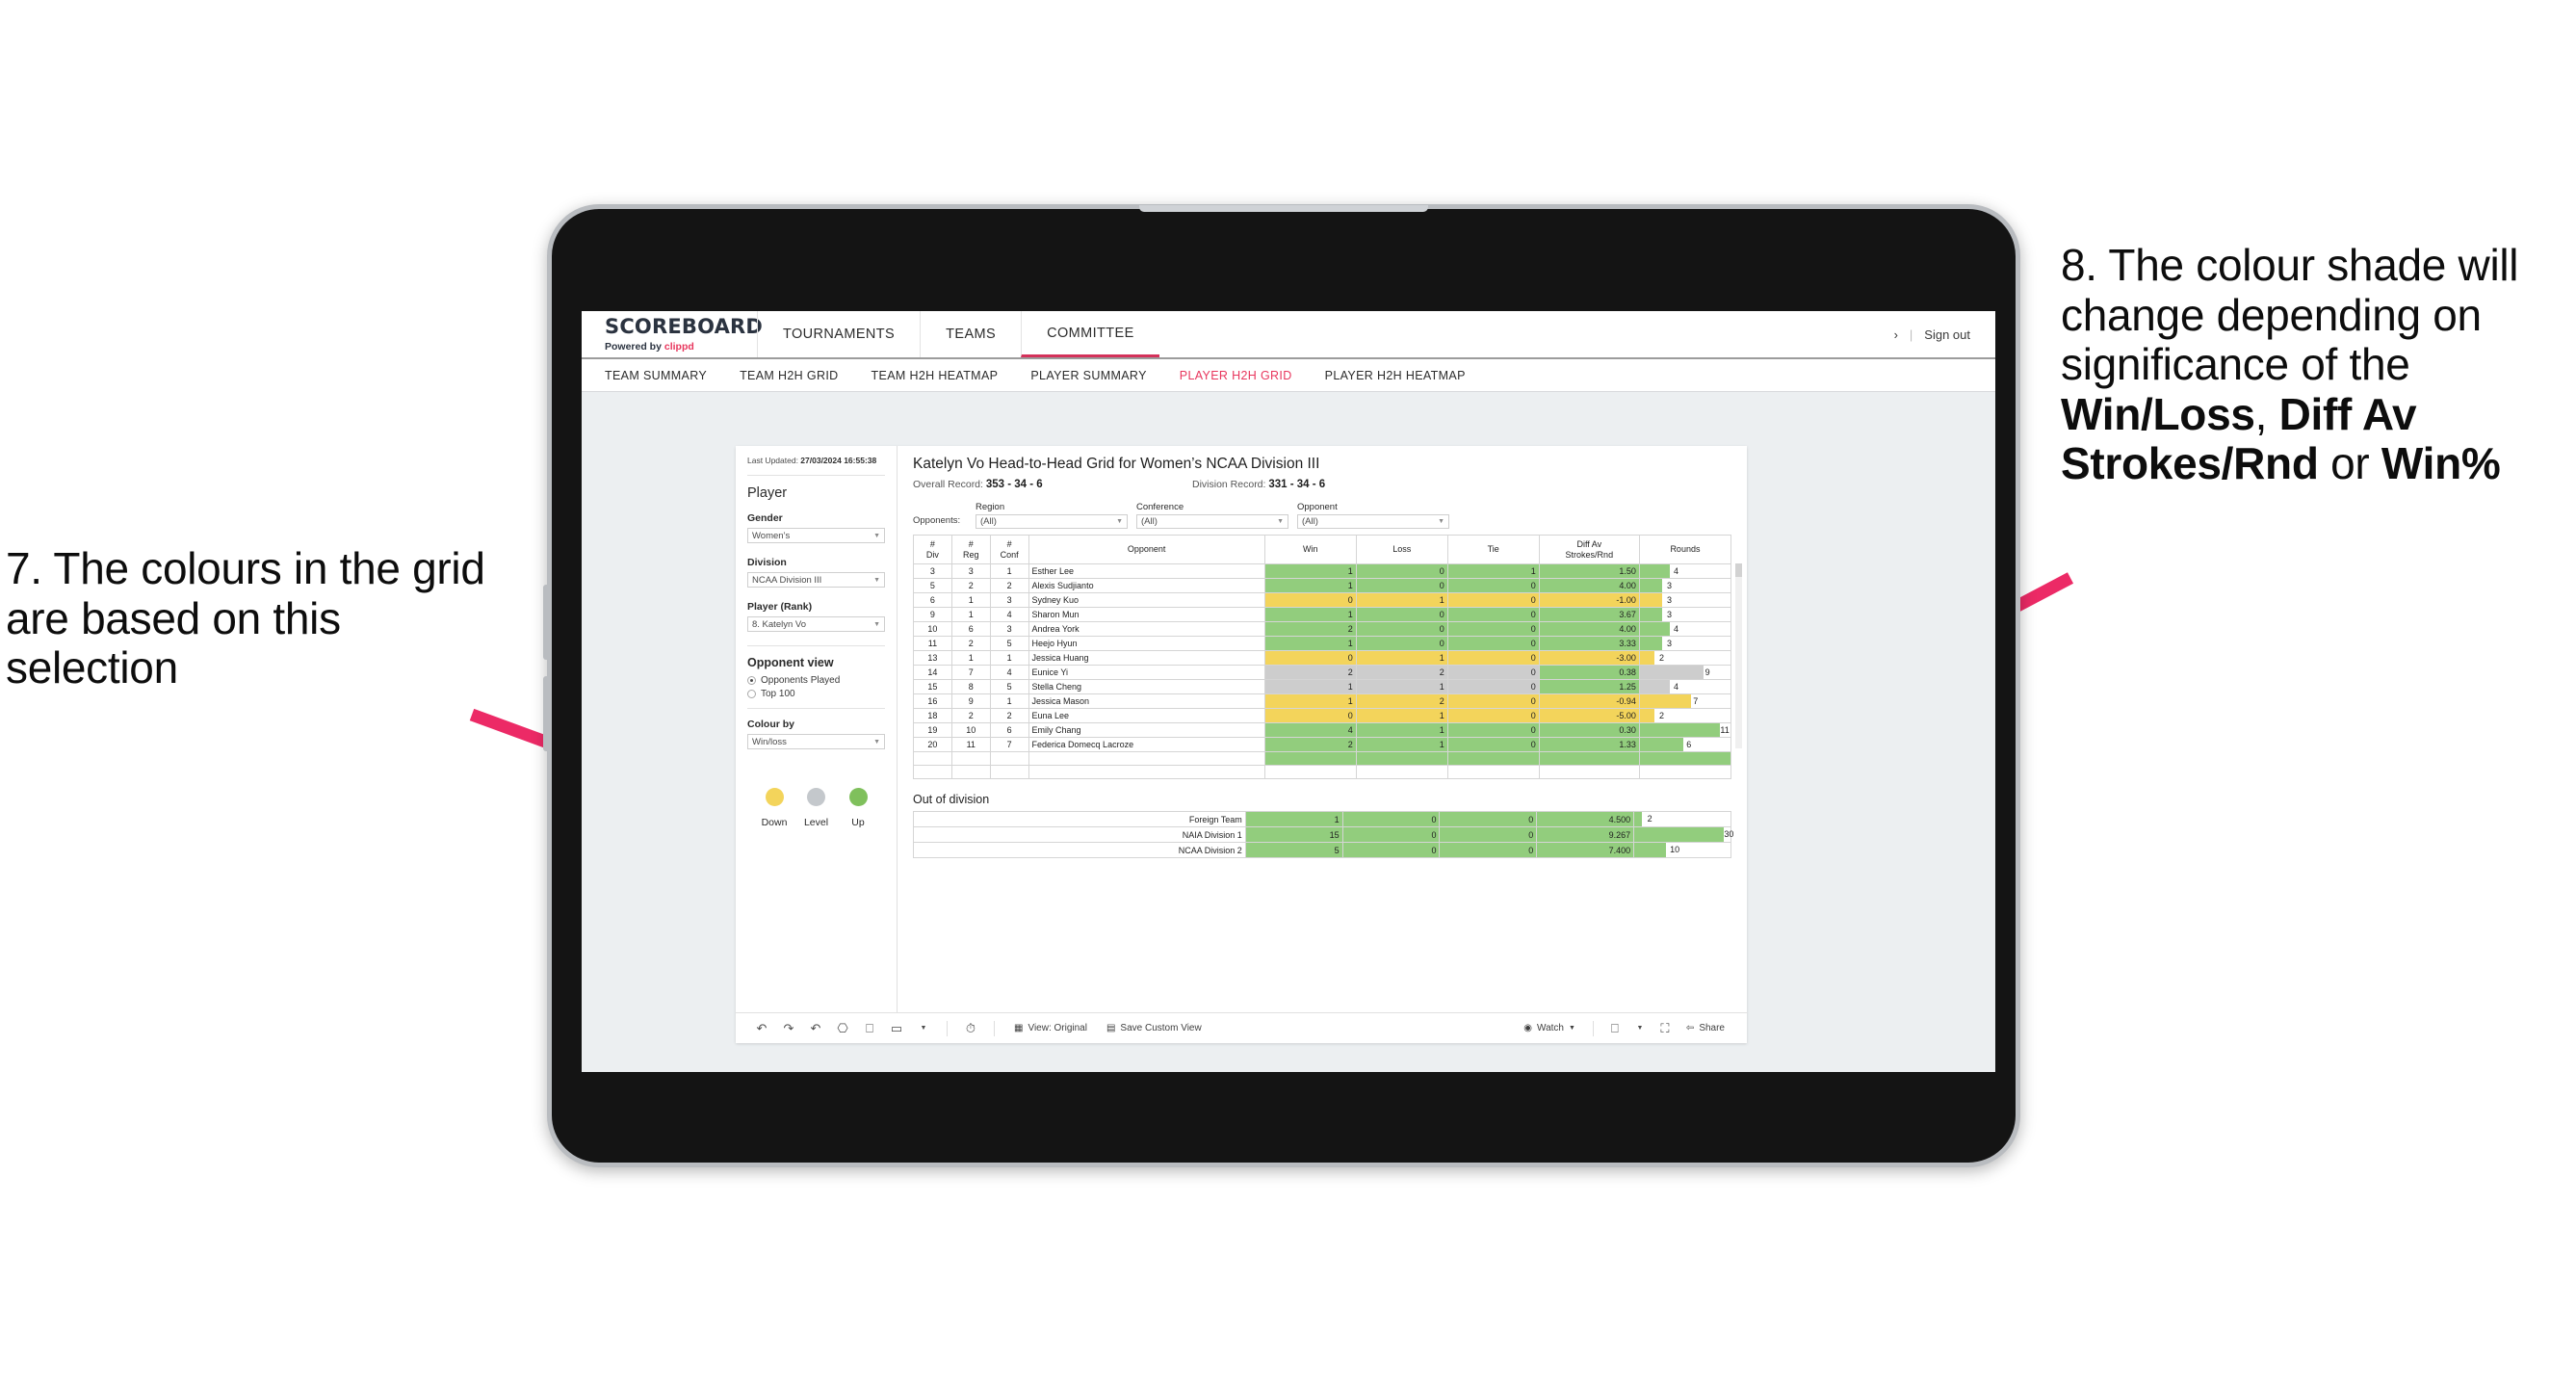  What do you see at coordinates (816, 580) in the screenshot?
I see `division-select: NCAA Division III ▼` at bounding box center [816, 580].